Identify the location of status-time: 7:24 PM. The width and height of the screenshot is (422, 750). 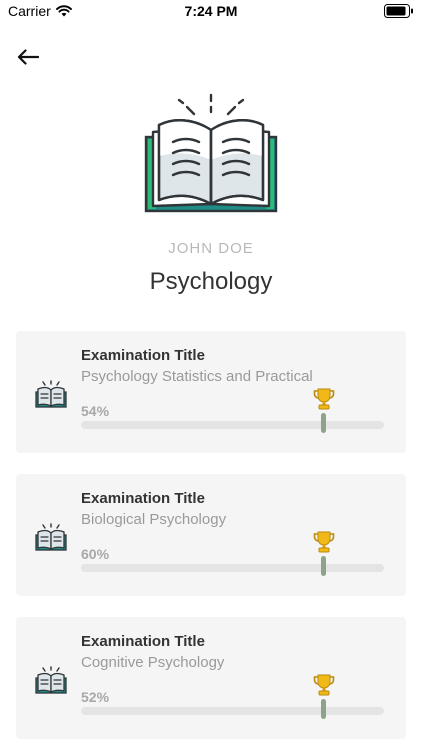
(211, 11).